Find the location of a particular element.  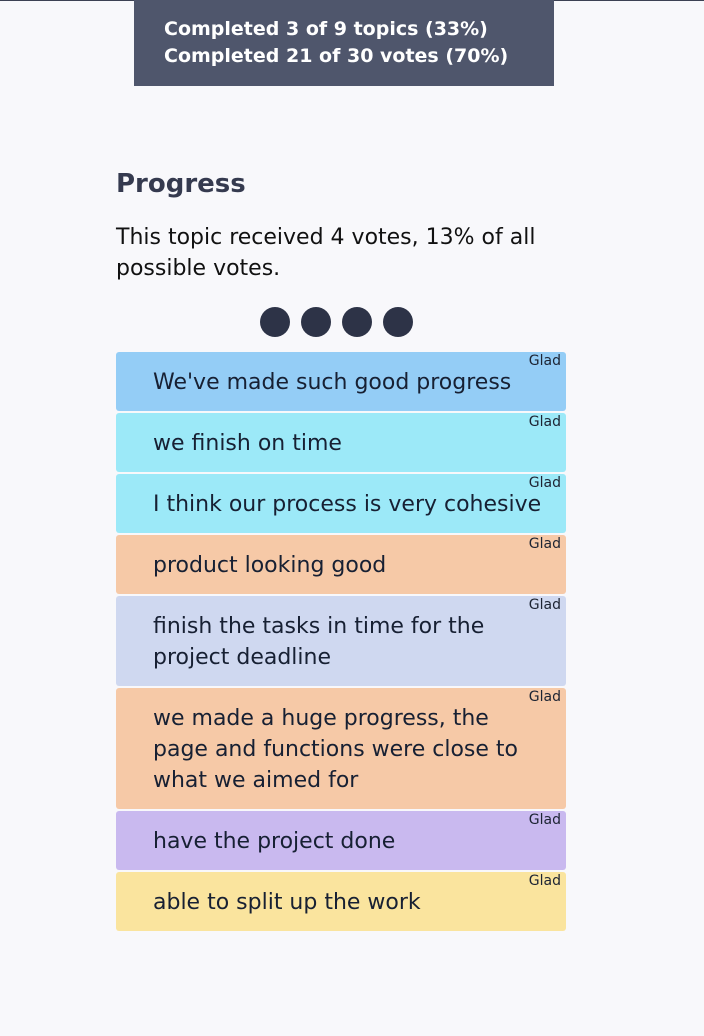

card-text: have the project done is located at coordinates (274, 841).